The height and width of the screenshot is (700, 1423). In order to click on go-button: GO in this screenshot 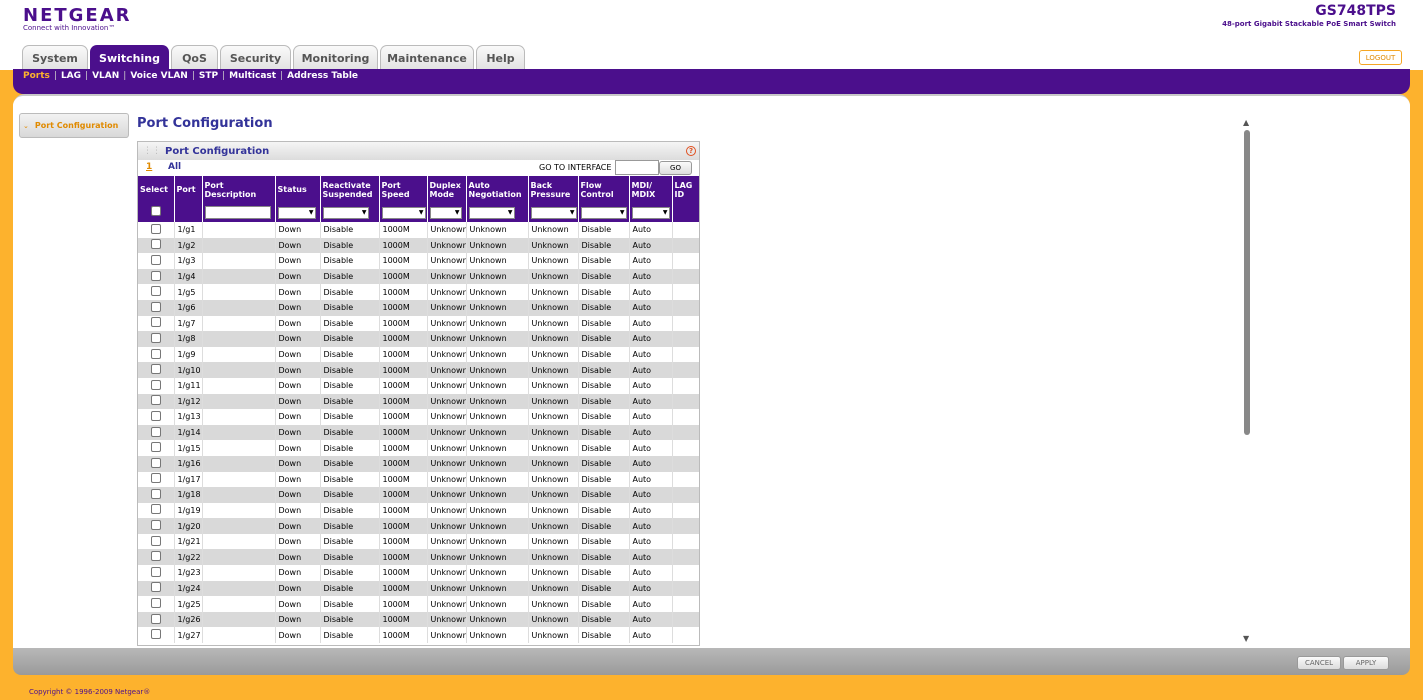, I will do `click(675, 168)`.